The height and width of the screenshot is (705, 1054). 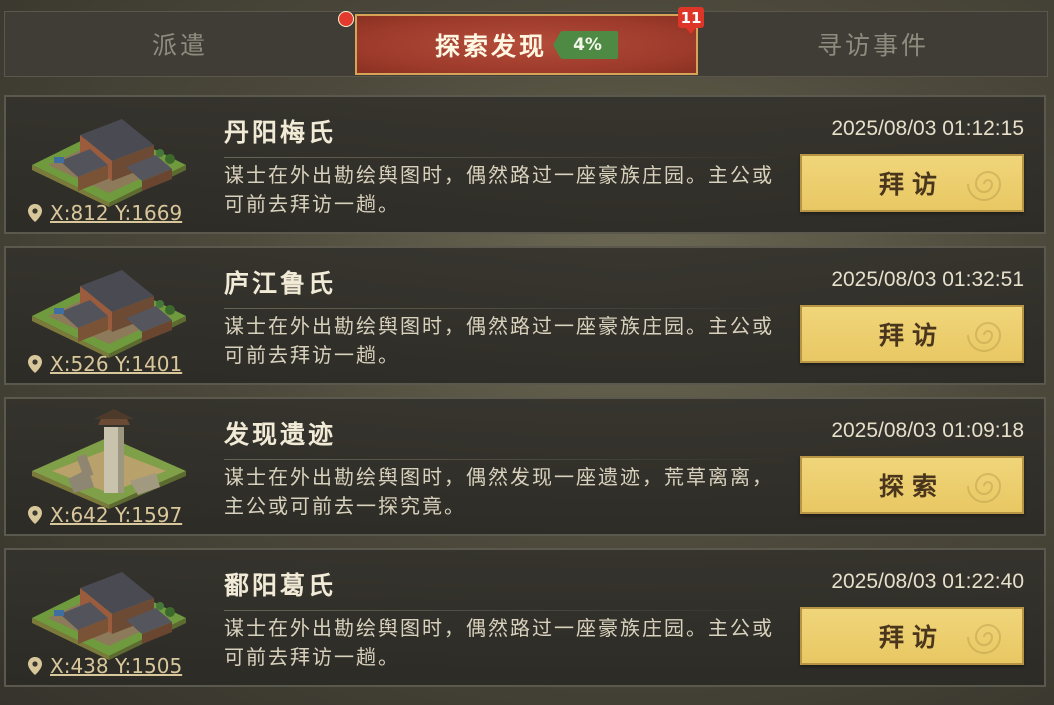 I want to click on explore-button-label: 探索, so click(x=911, y=486).